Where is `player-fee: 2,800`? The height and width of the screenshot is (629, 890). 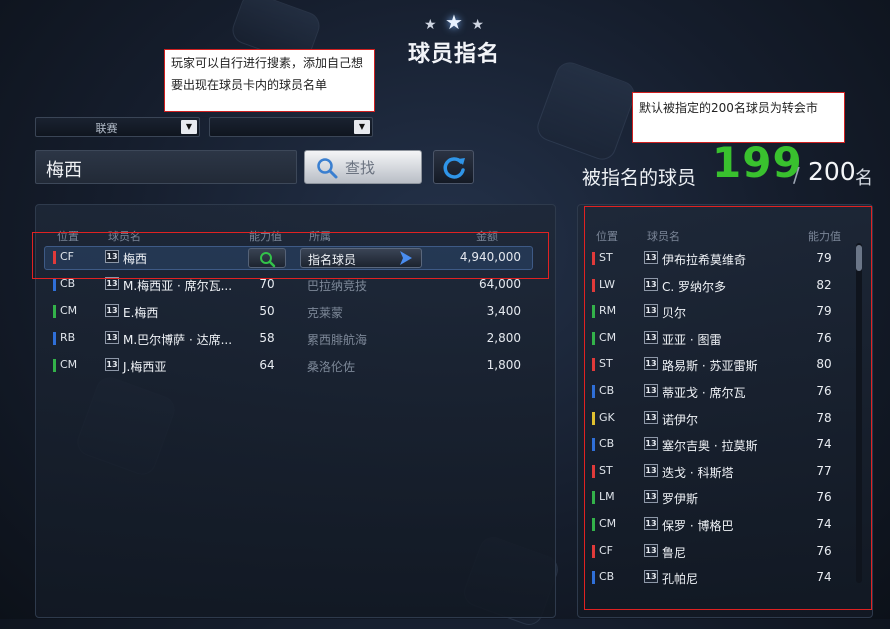
player-fee: 2,800 is located at coordinates (503, 338).